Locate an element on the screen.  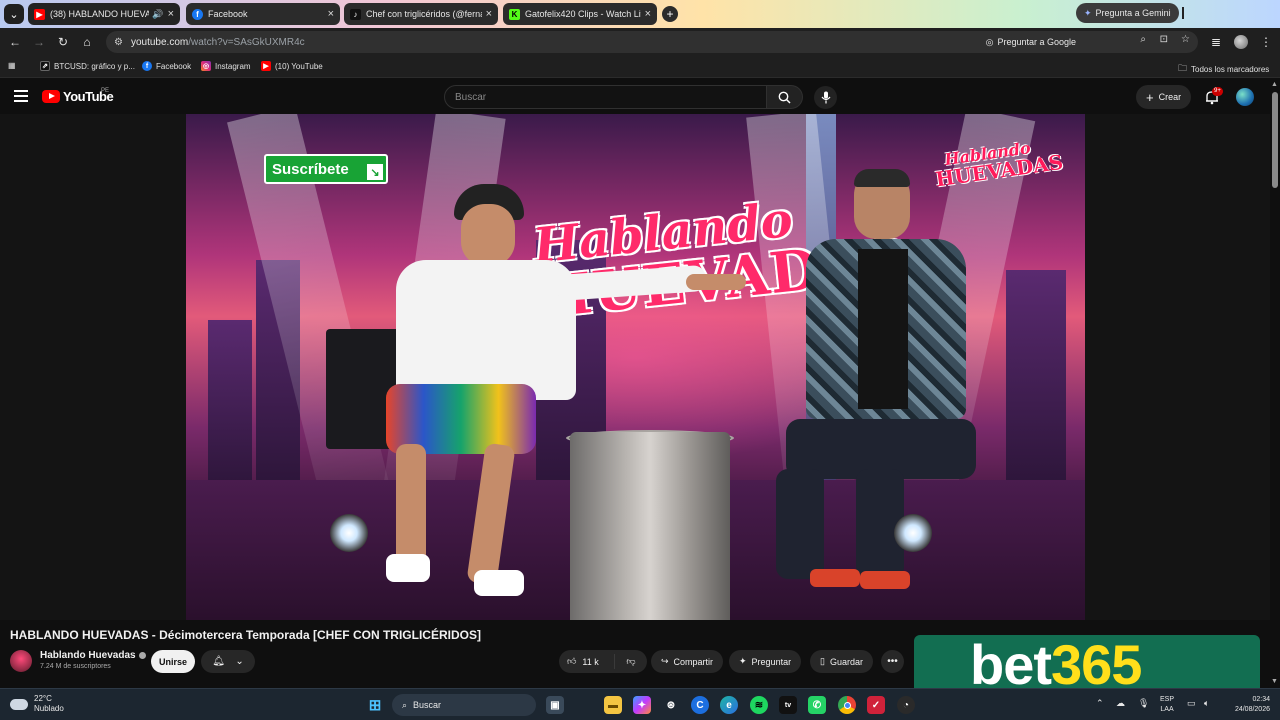
weather-temperature: 22°C is located at coordinates (43, 698).